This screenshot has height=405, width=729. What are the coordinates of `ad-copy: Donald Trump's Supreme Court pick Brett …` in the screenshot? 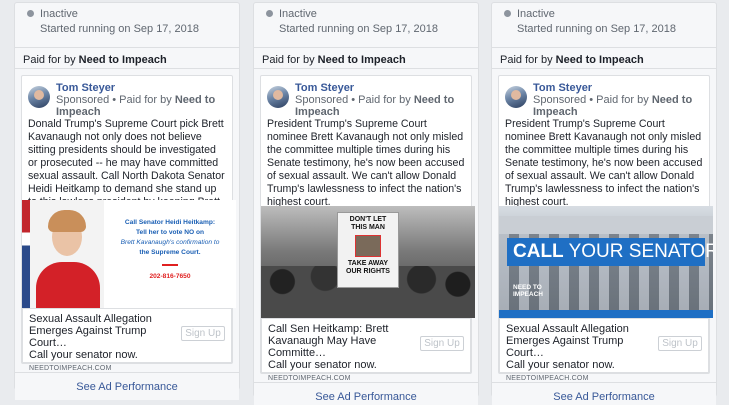 It's located at (126, 159).